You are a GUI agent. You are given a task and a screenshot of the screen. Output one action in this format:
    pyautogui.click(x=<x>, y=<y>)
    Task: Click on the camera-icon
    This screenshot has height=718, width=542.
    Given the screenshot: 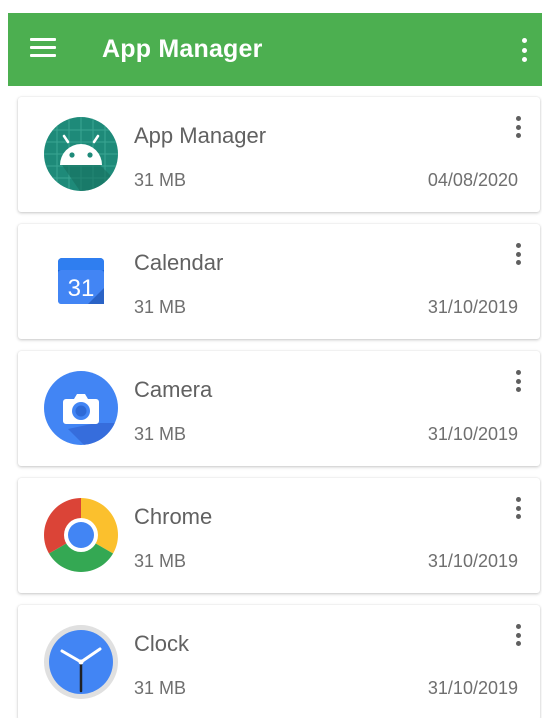 What is the action you would take?
    pyautogui.click(x=81, y=408)
    